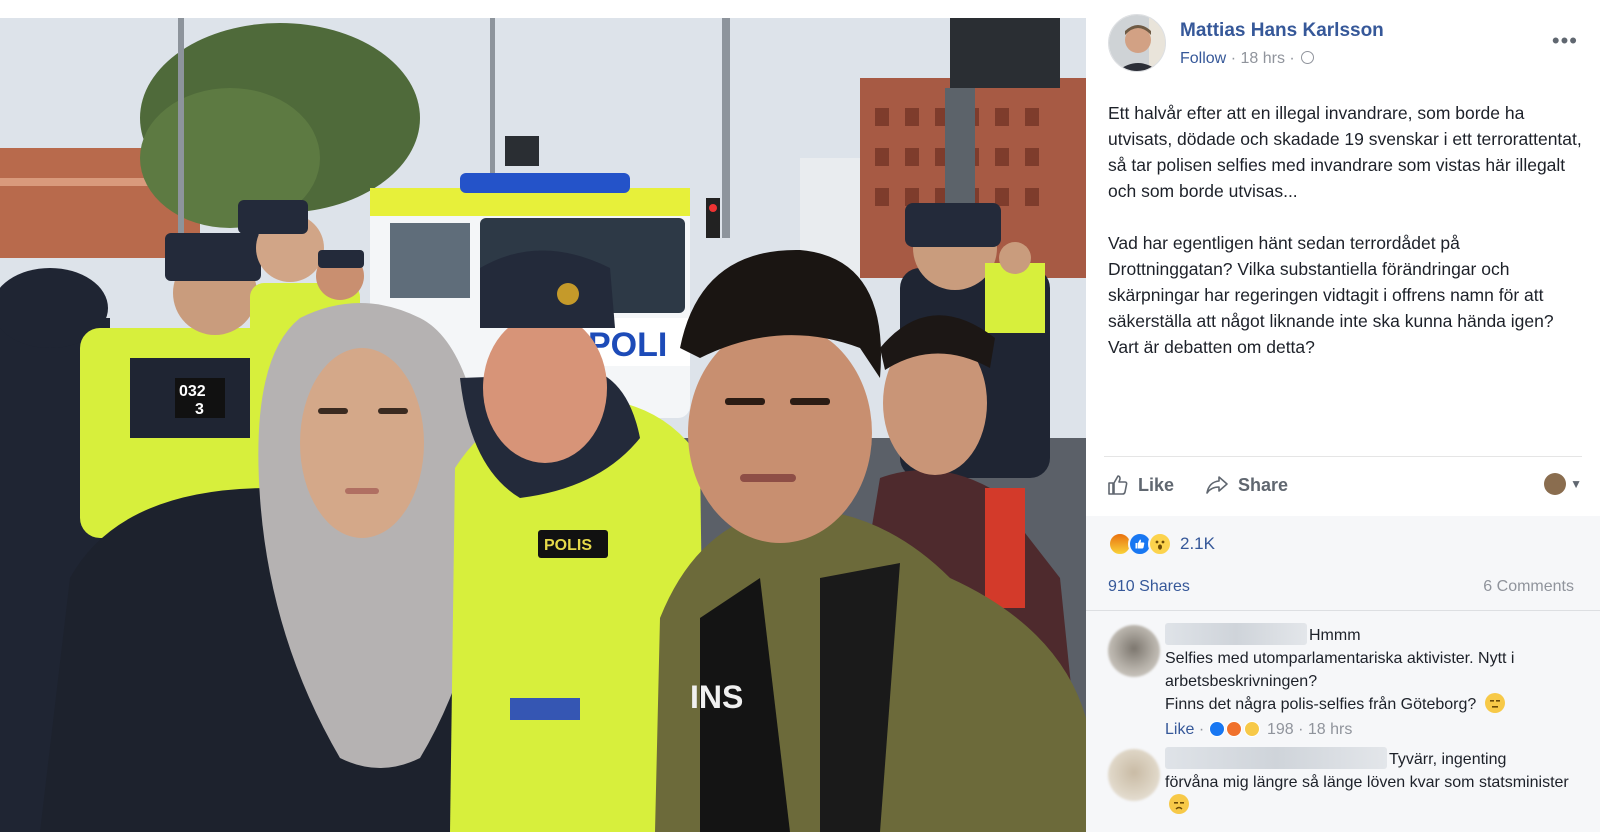 Image resolution: width=1600 pixels, height=832 pixels. Describe the element at coordinates (568, 545) in the screenshot. I see `vest-polis-label: POLIS` at that location.